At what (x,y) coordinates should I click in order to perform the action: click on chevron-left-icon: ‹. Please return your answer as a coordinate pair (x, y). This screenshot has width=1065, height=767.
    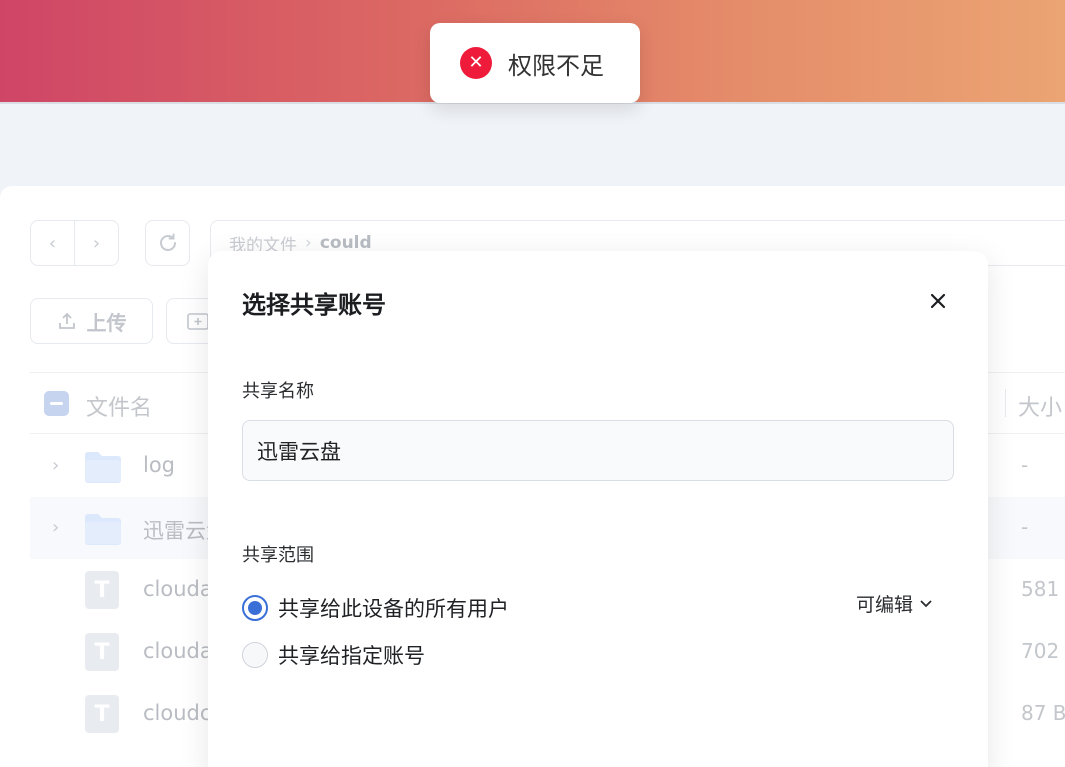
    Looking at the image, I should click on (52, 243).